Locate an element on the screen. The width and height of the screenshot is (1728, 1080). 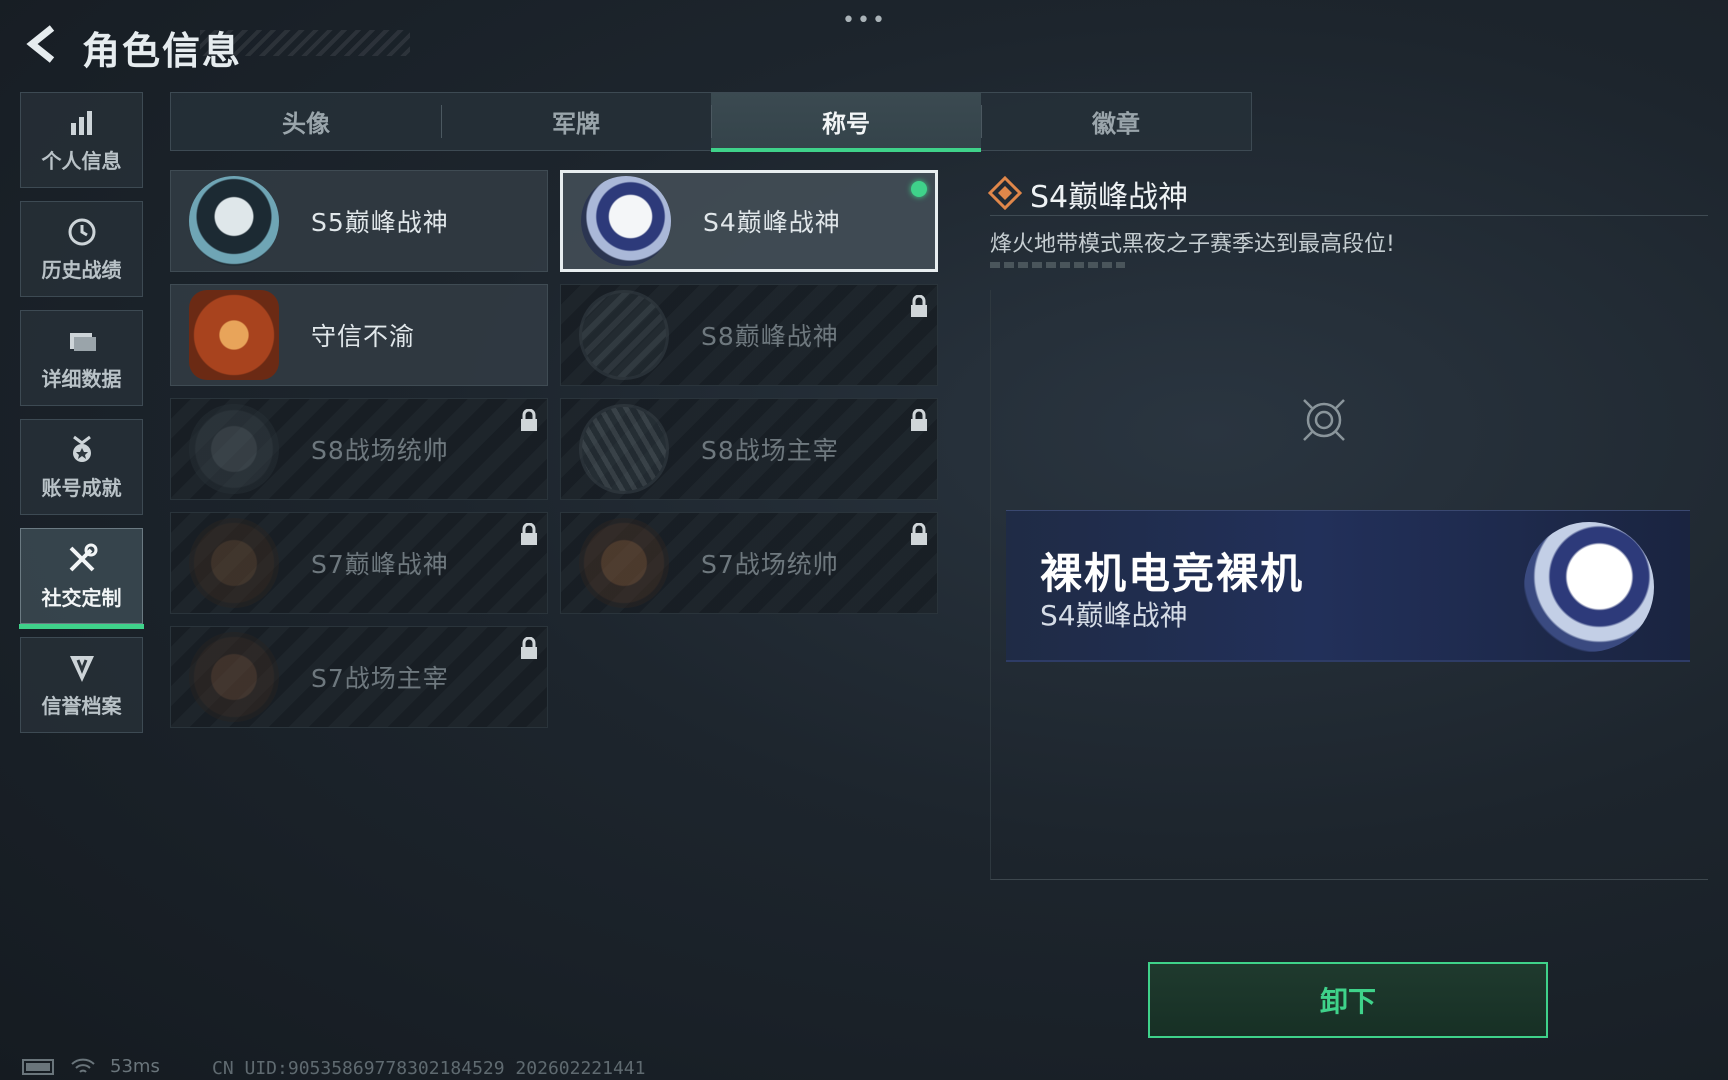
sidebar-item-label: 详细数据 is located at coordinates (81, 378).